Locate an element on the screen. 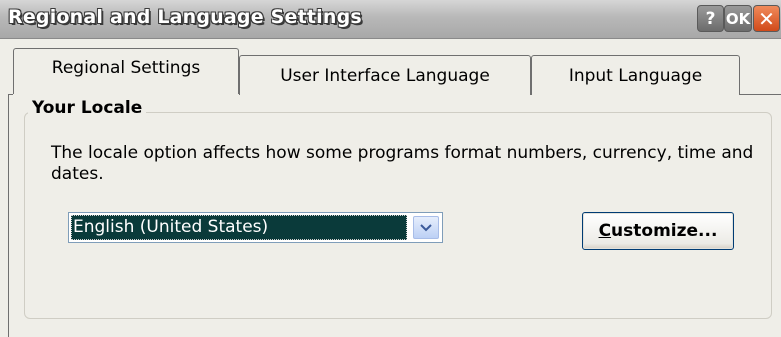  tab-user-interface-language-label: User Interface Language is located at coordinates (385, 75).